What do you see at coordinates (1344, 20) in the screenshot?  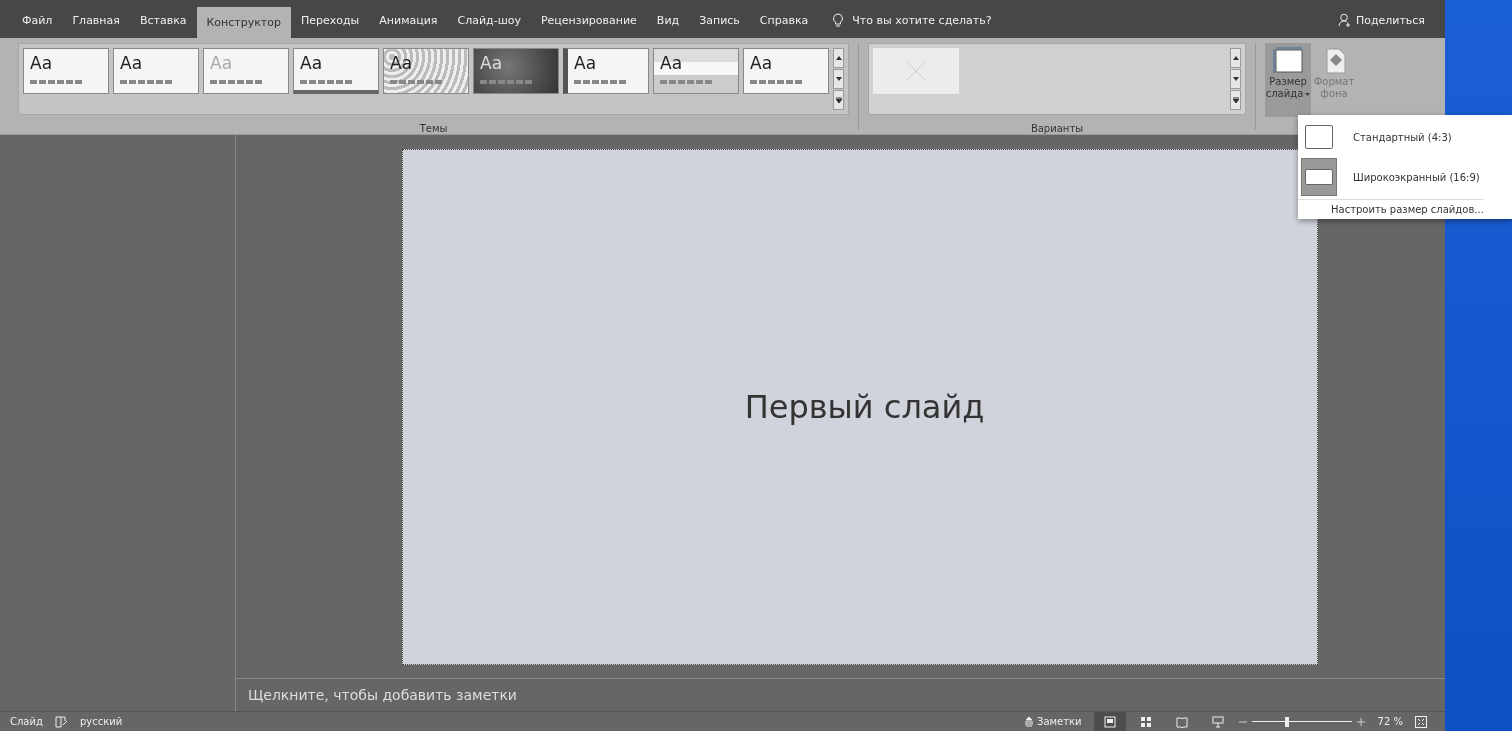 I see `person-icon` at bounding box center [1344, 20].